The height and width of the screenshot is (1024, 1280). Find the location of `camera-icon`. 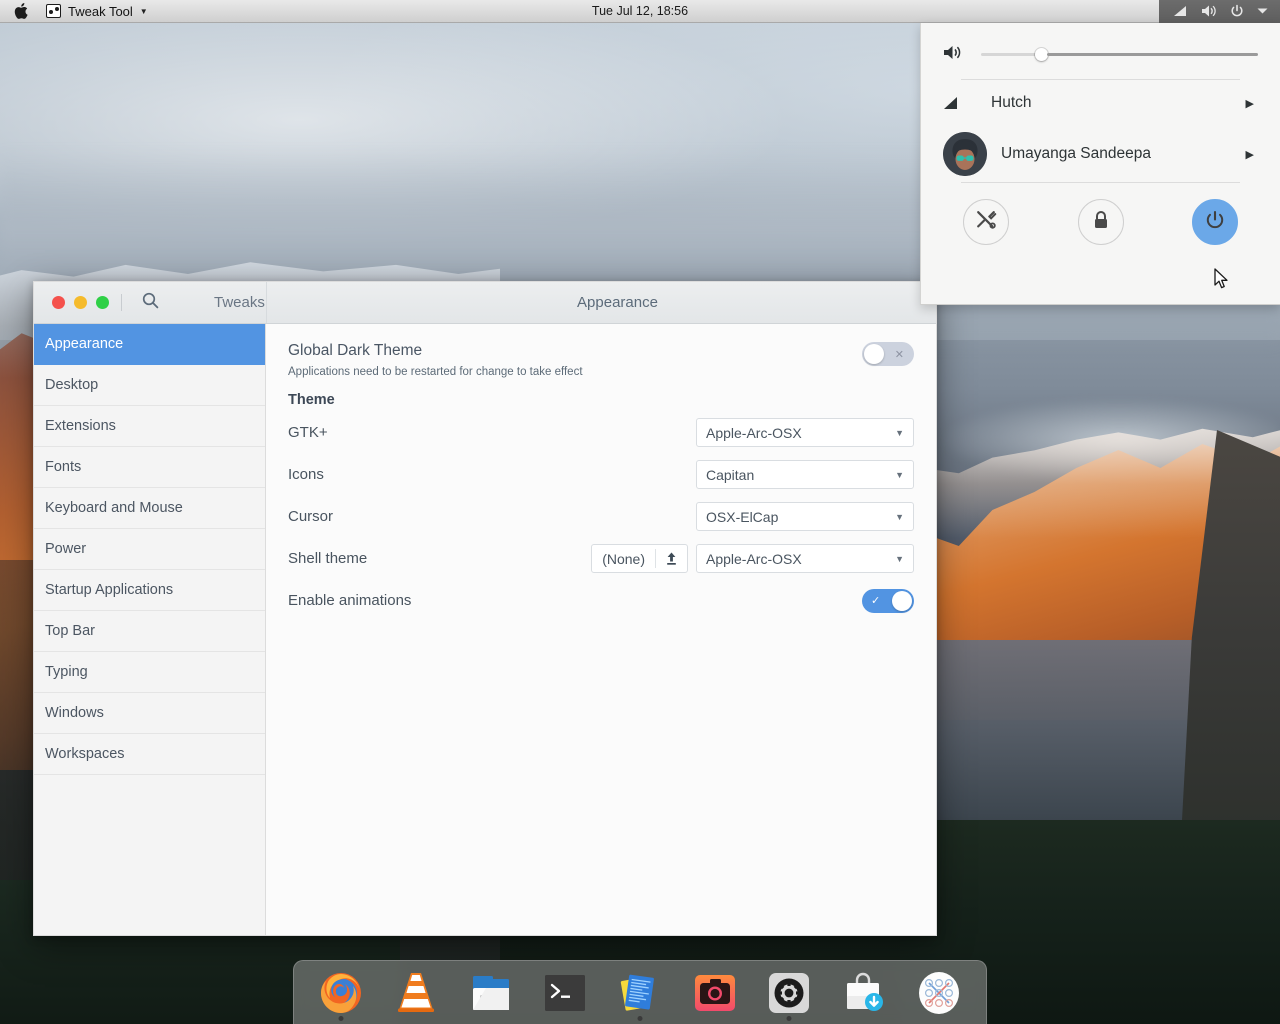

camera-icon is located at coordinates (715, 993).